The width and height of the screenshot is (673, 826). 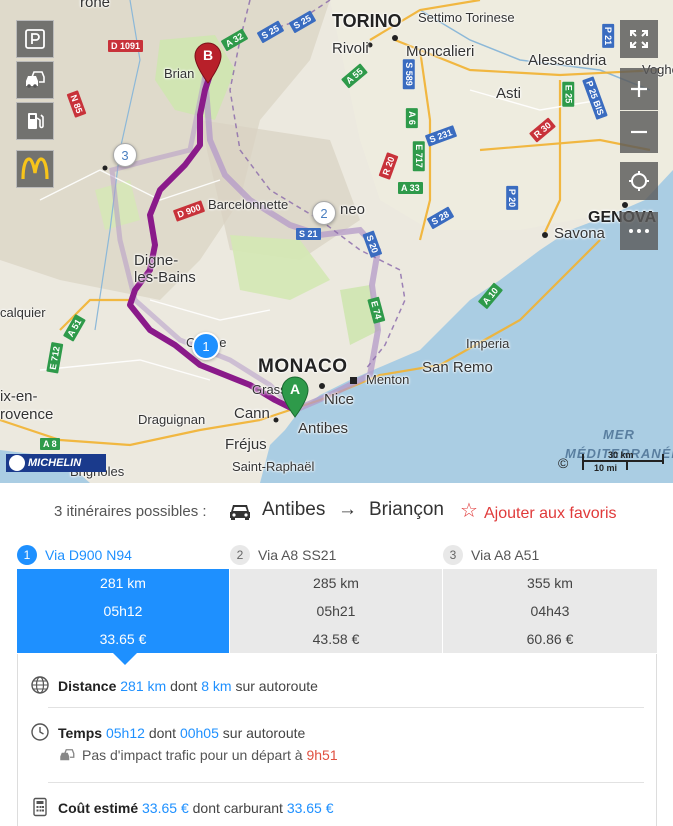 I want to click on fuel-button, so click(x=35, y=121).